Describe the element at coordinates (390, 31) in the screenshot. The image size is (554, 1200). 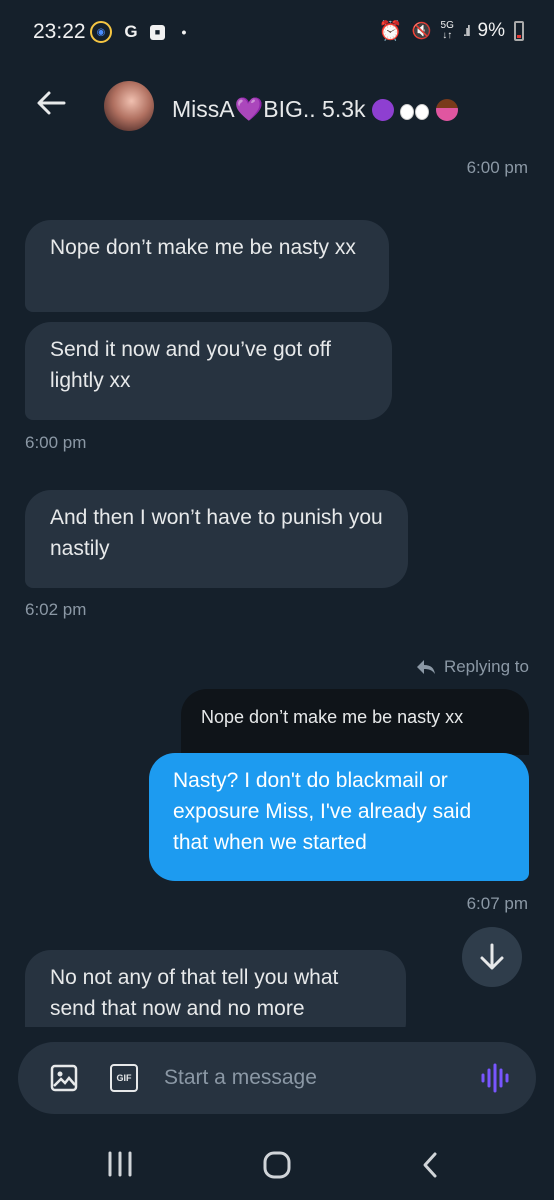
I see `alarm-icon: ⏰` at that location.